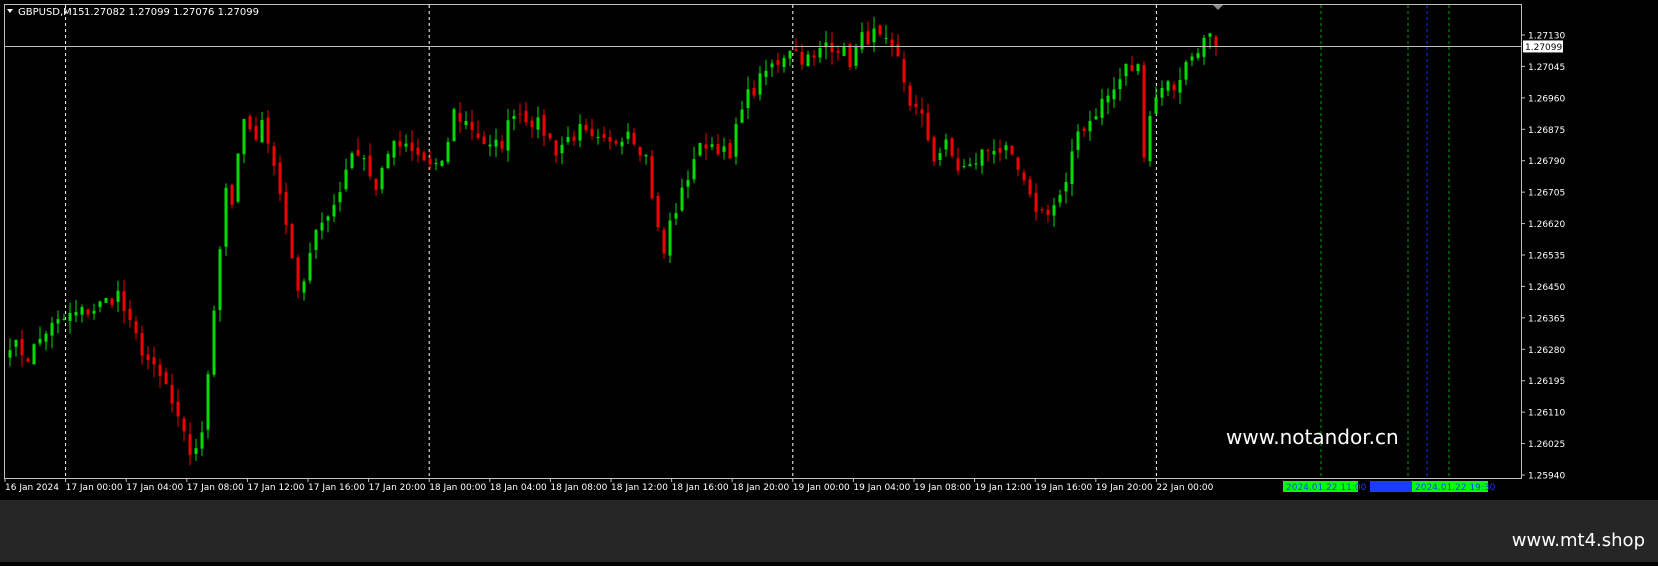 The height and width of the screenshot is (566, 1658). Describe the element at coordinates (1546, 68) in the screenshot. I see `y-tick-label: 1.27045` at that location.